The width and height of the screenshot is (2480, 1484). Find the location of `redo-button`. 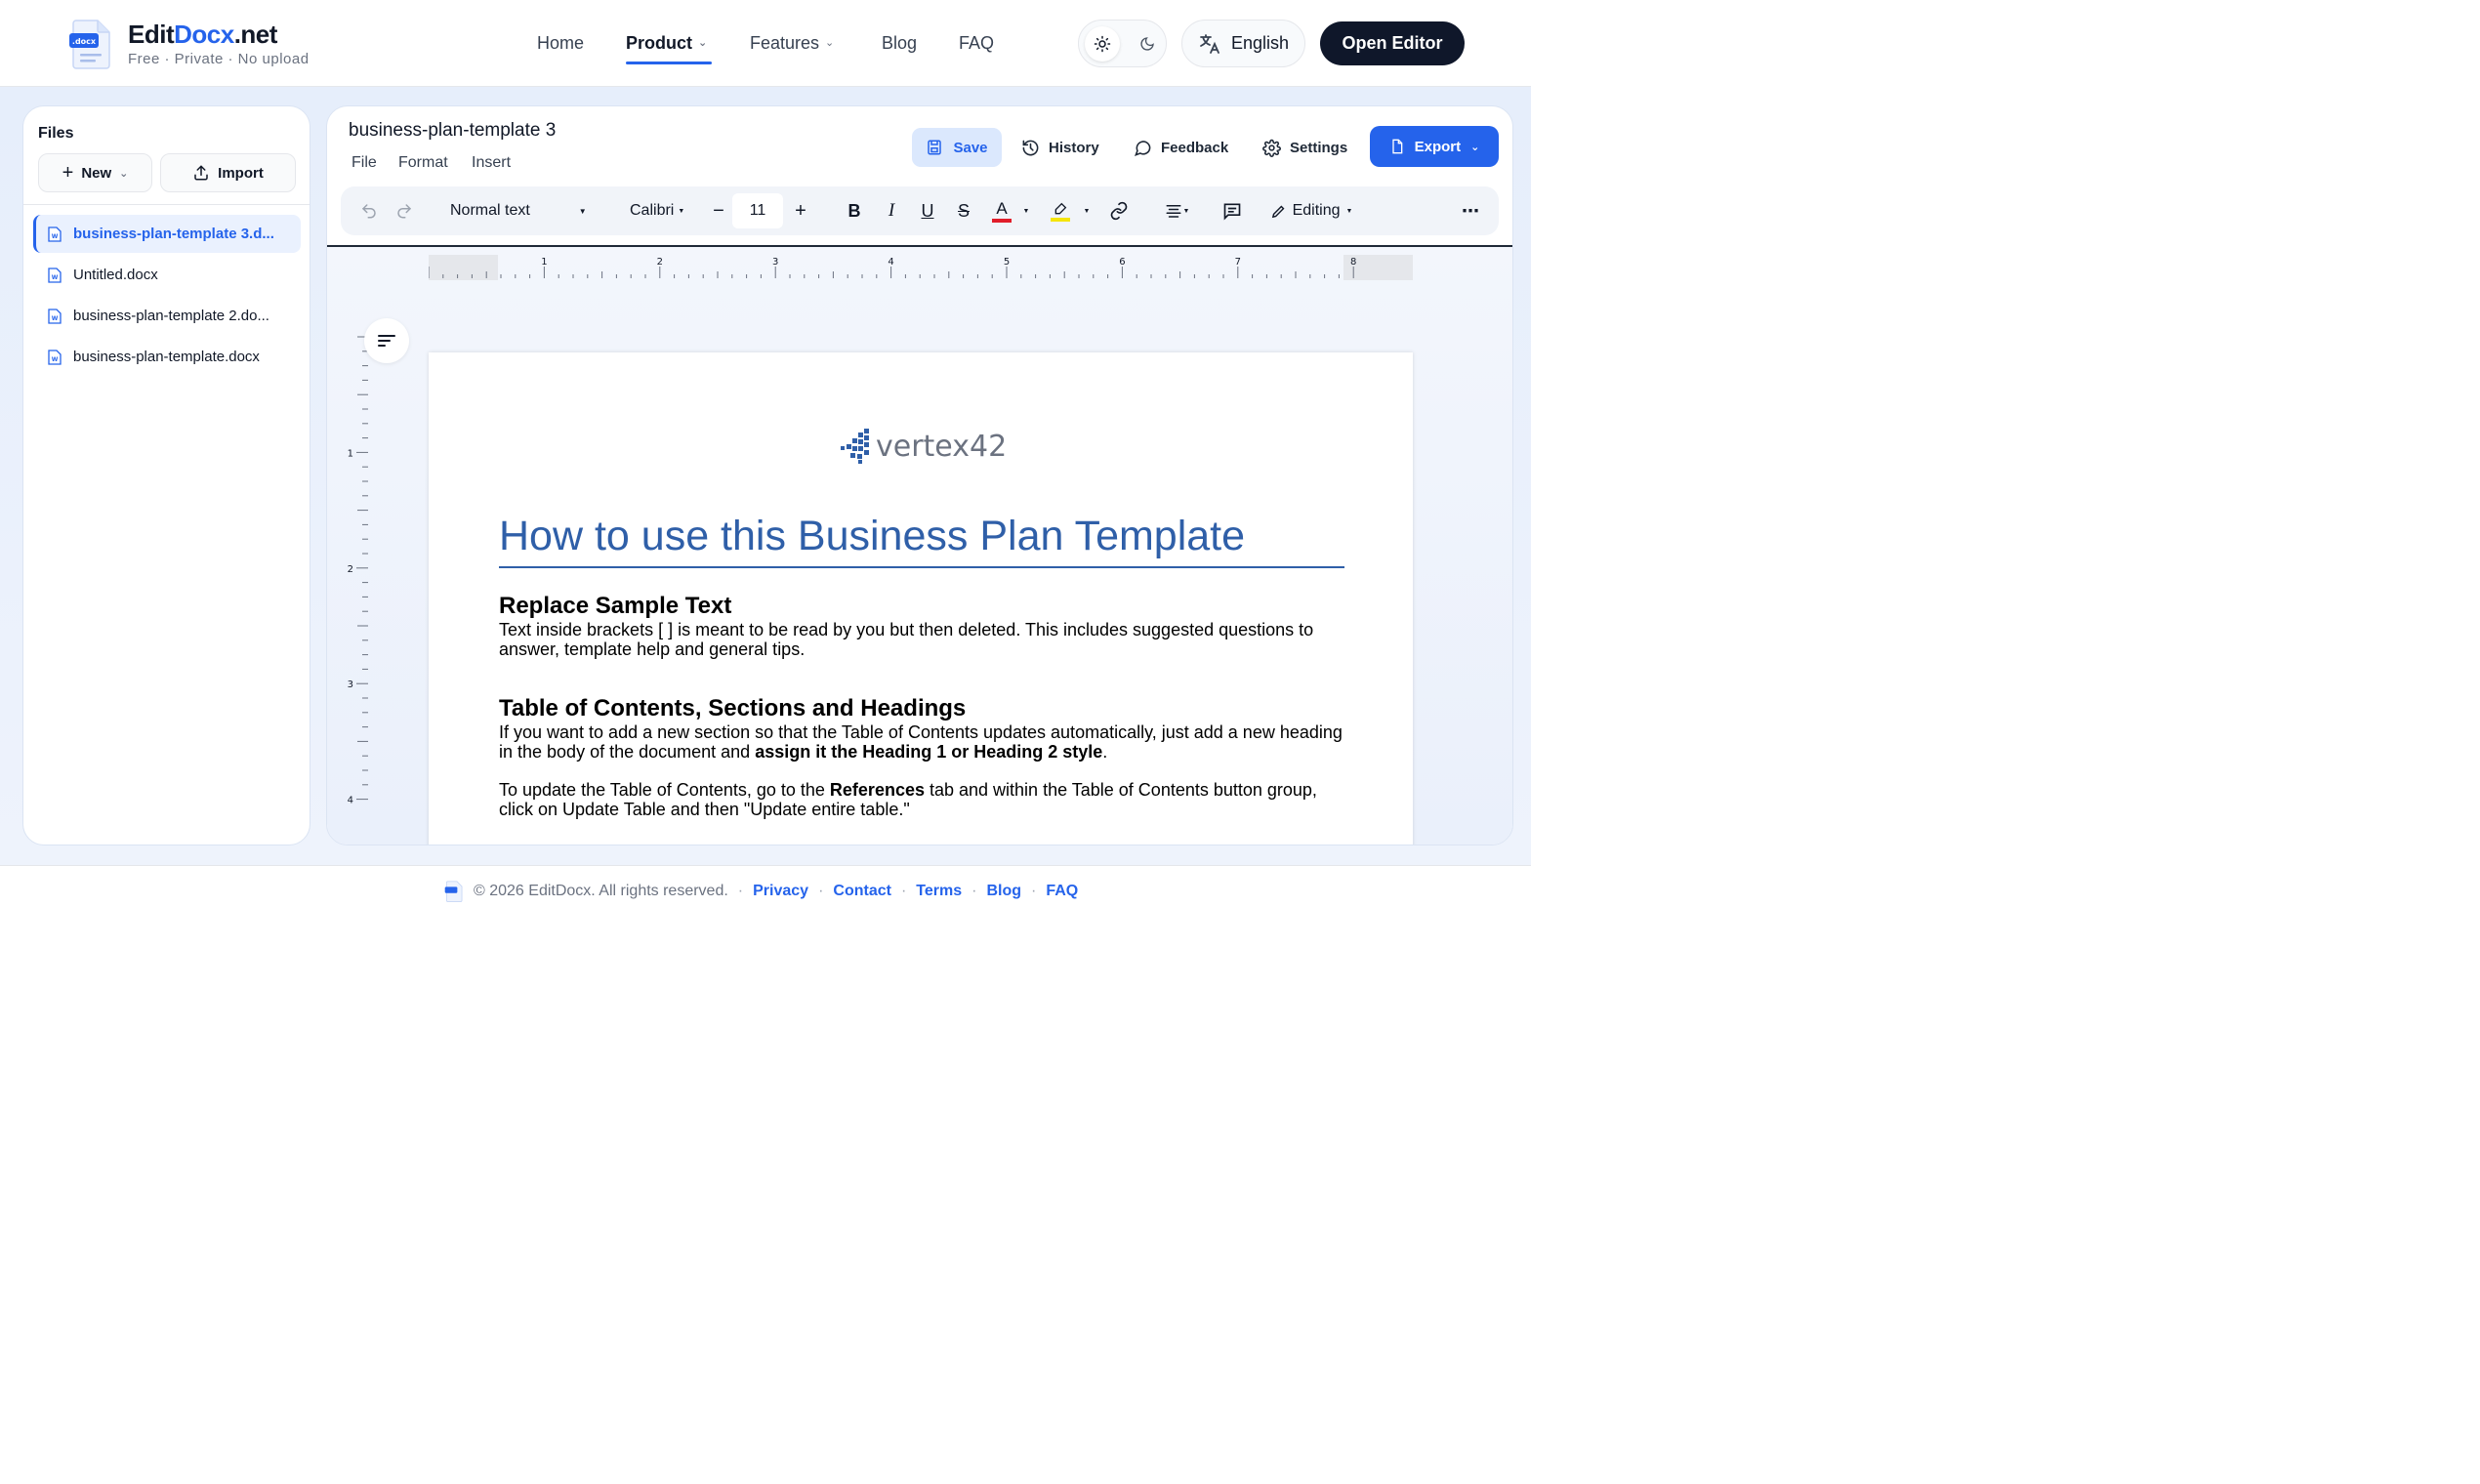

redo-button is located at coordinates (404, 211).